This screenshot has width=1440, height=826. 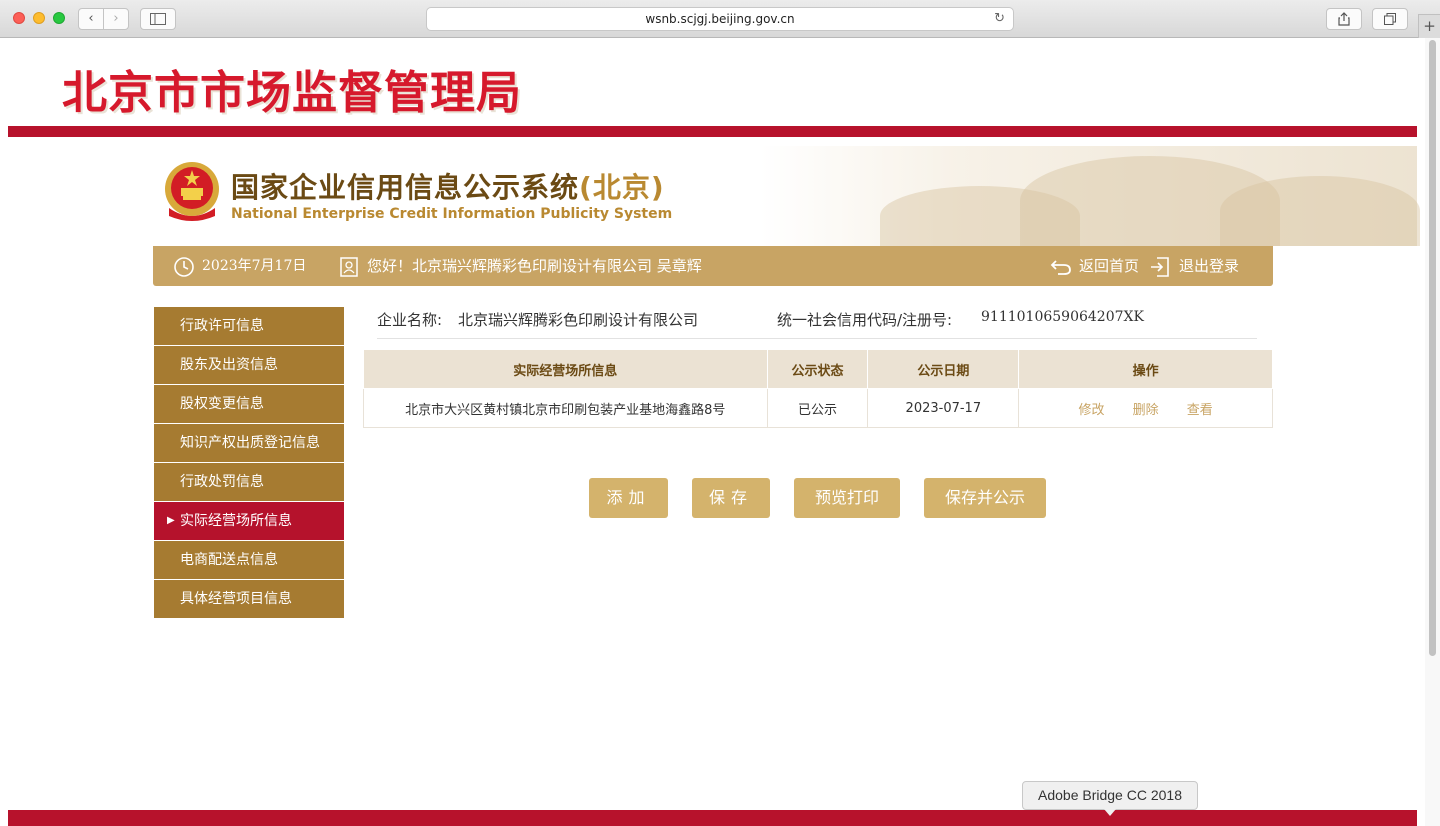 I want to click on cell-address: 北京市大兴区黄村镇北京市印刷包装产业基地海鑫路8号, so click(x=565, y=408).